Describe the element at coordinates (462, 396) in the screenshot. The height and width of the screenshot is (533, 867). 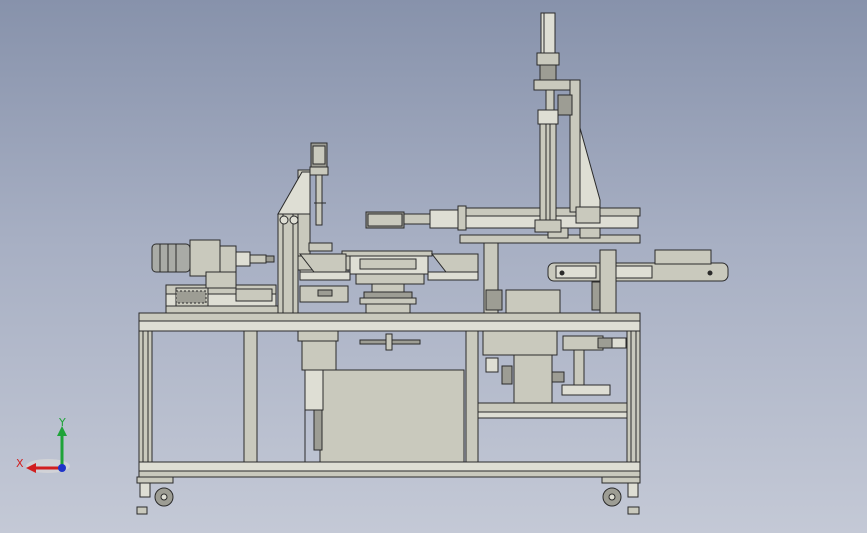
I see `electrical-cabinet` at that location.